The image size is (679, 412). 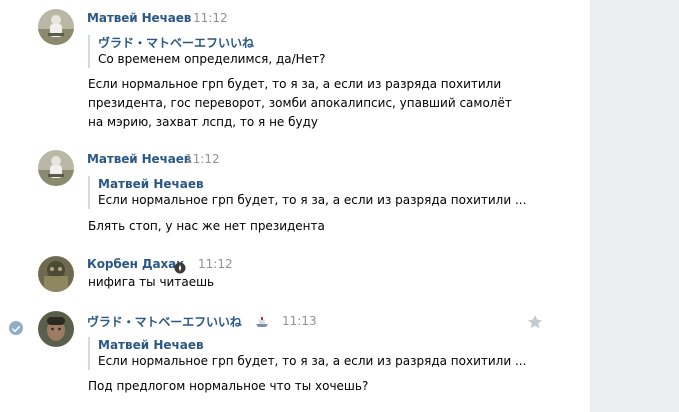 I want to click on message-text: нифига ты читаешь, so click(x=318, y=282).